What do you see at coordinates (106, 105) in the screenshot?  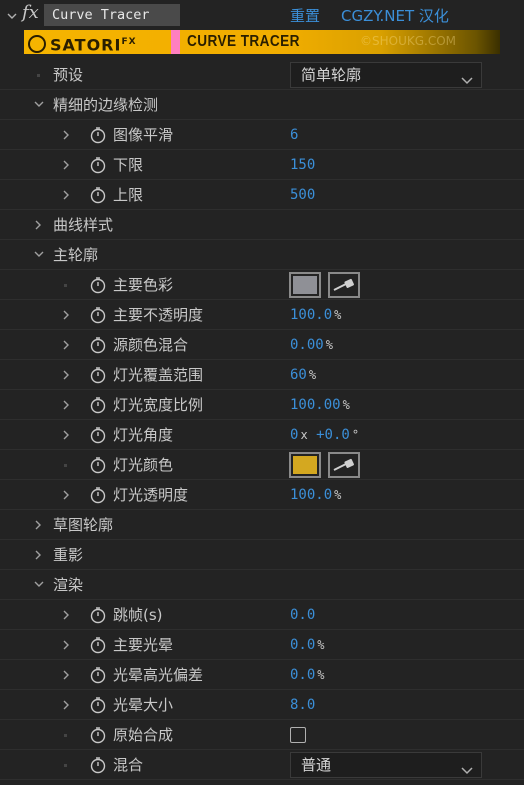 I see `group-label: 精细的边缘检测` at bounding box center [106, 105].